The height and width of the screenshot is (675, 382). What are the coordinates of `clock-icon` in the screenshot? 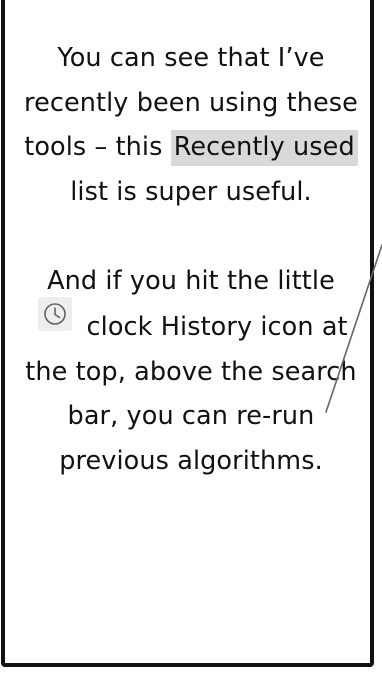 It's located at (55, 314).